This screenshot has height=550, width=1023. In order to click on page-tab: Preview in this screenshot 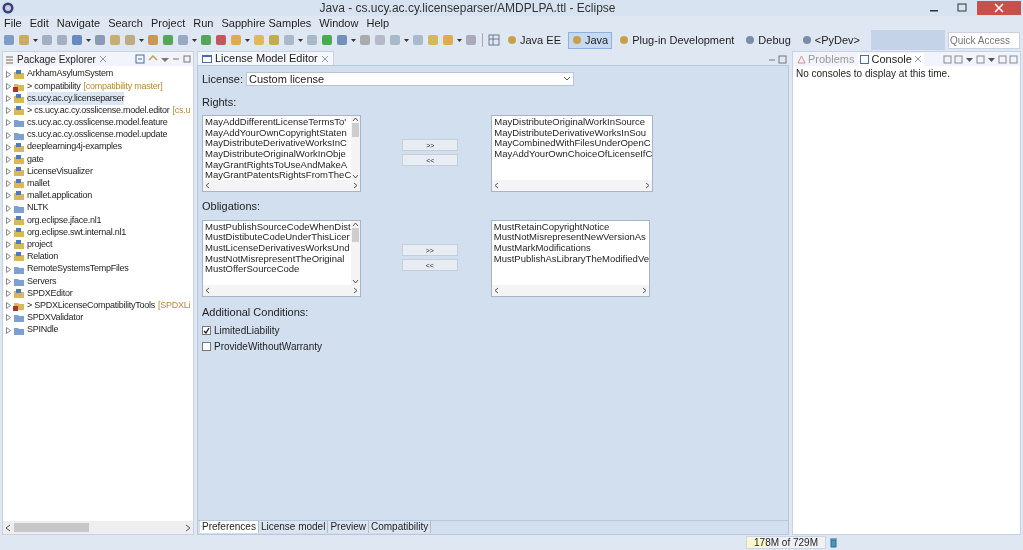, I will do `click(348, 527)`.